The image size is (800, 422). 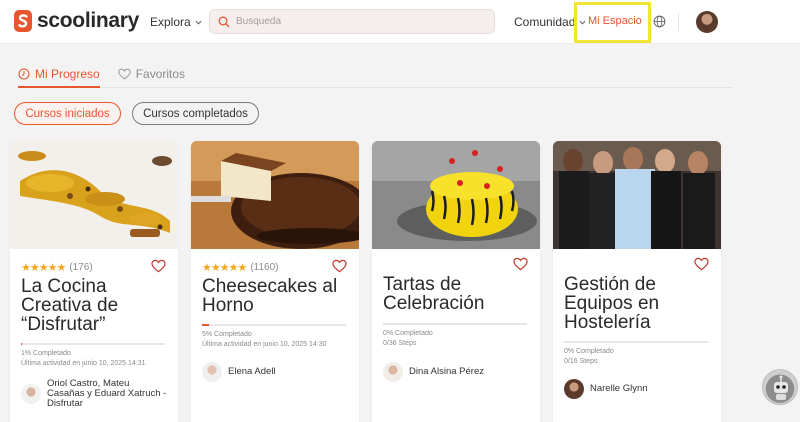 I want to click on instructor-name: Narelle Glynn, so click(x=619, y=388).